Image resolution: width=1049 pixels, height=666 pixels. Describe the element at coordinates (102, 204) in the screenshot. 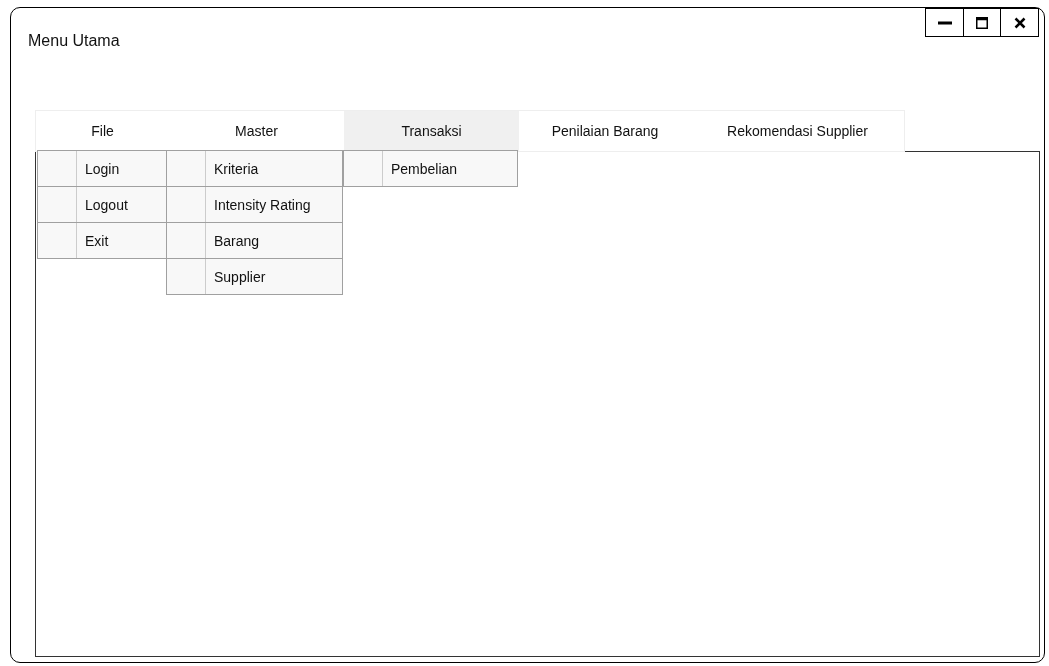

I see `dropdown-item: Logout` at that location.